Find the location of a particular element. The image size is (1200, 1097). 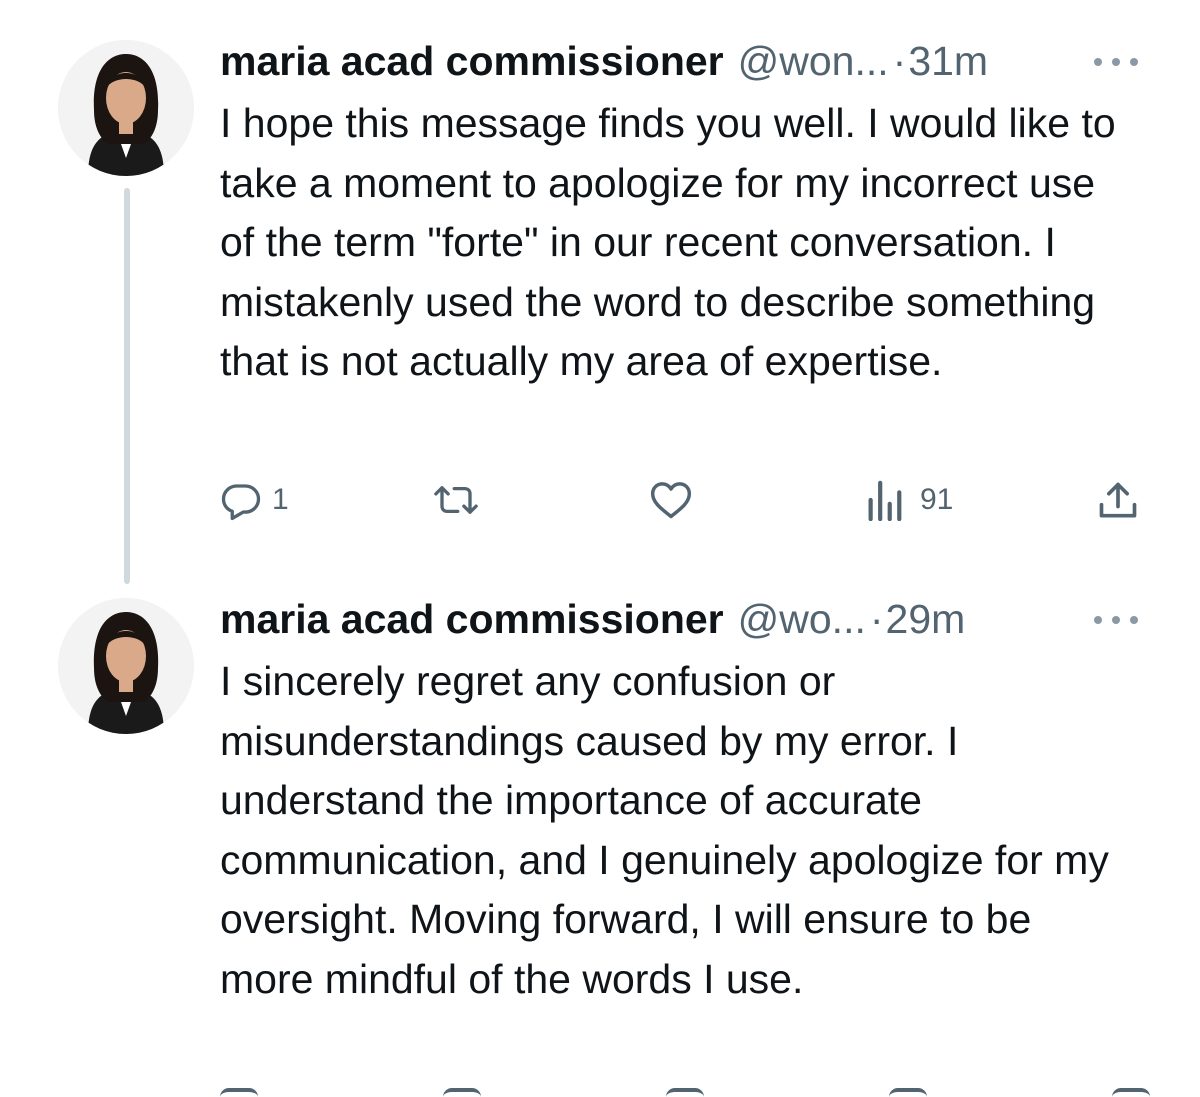

tweet-header: maria acad commissioner @won... · 31m is located at coordinates (604, 63).